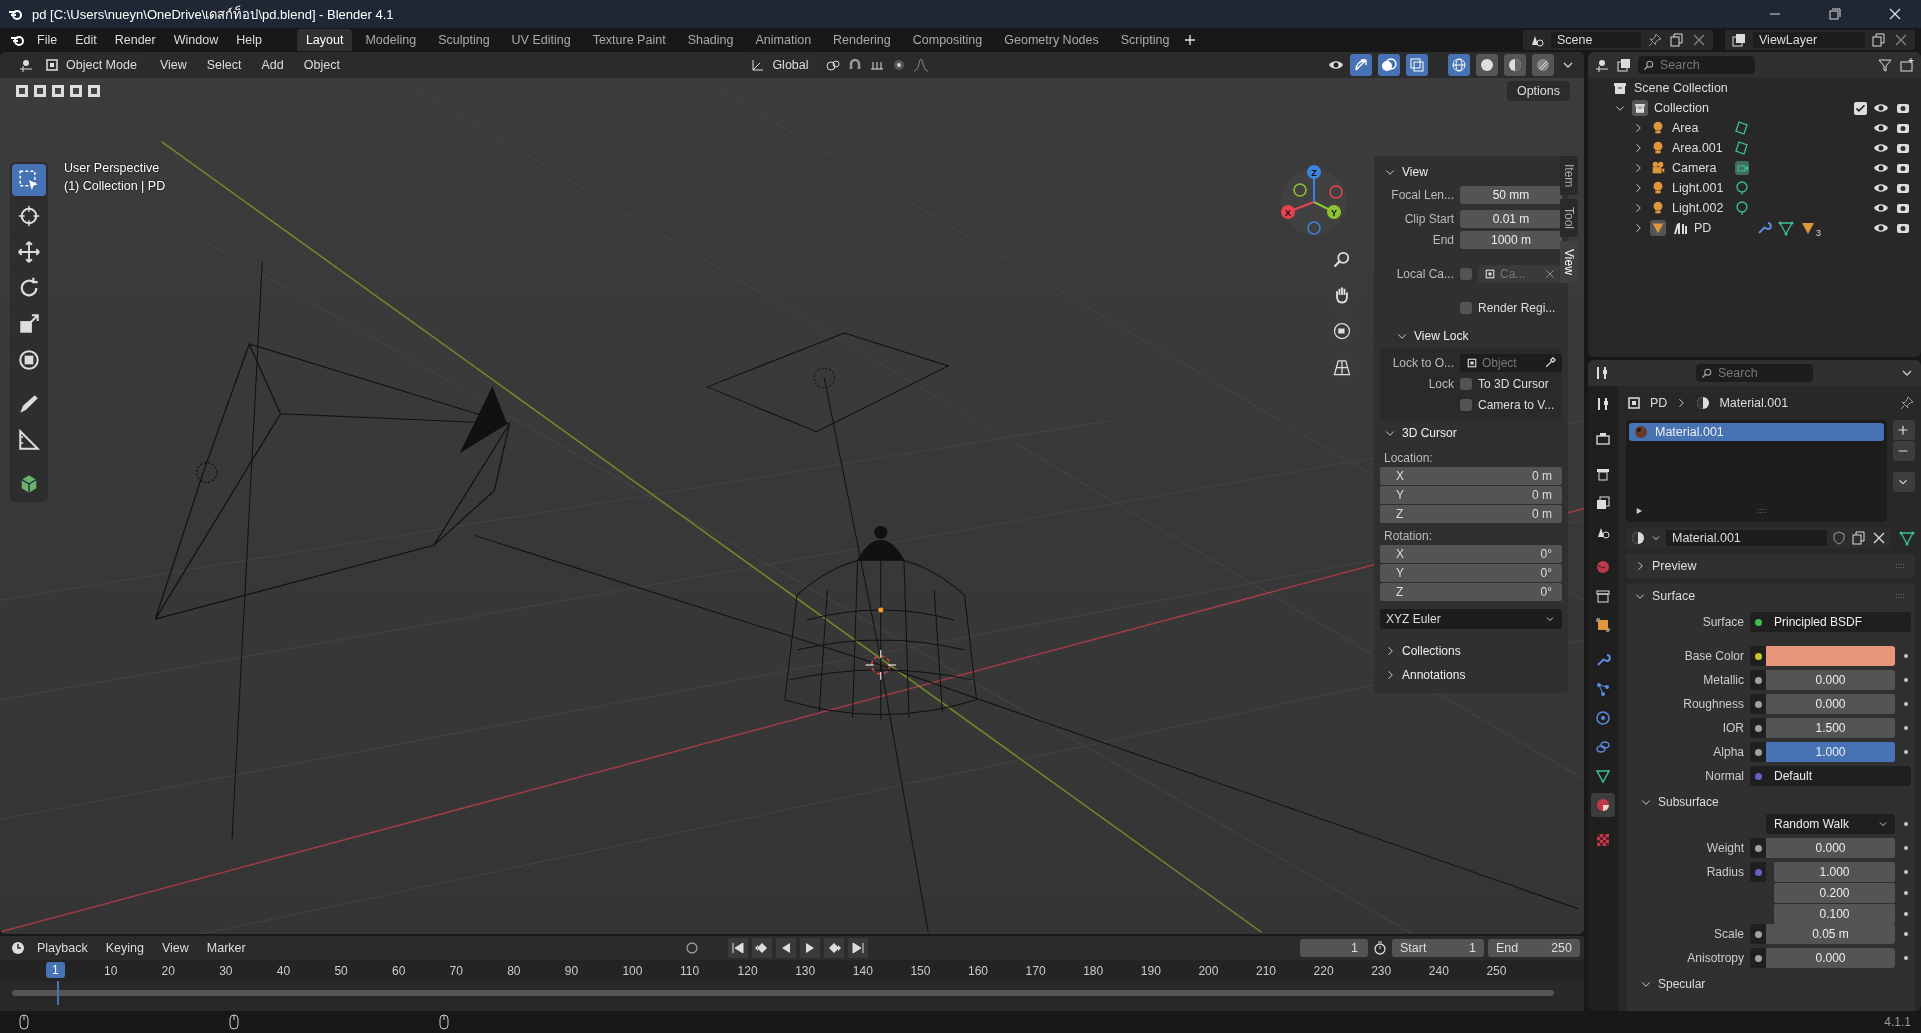 The height and width of the screenshot is (1033, 1921). What do you see at coordinates (832, 65) in the screenshot?
I see `link-icon` at bounding box center [832, 65].